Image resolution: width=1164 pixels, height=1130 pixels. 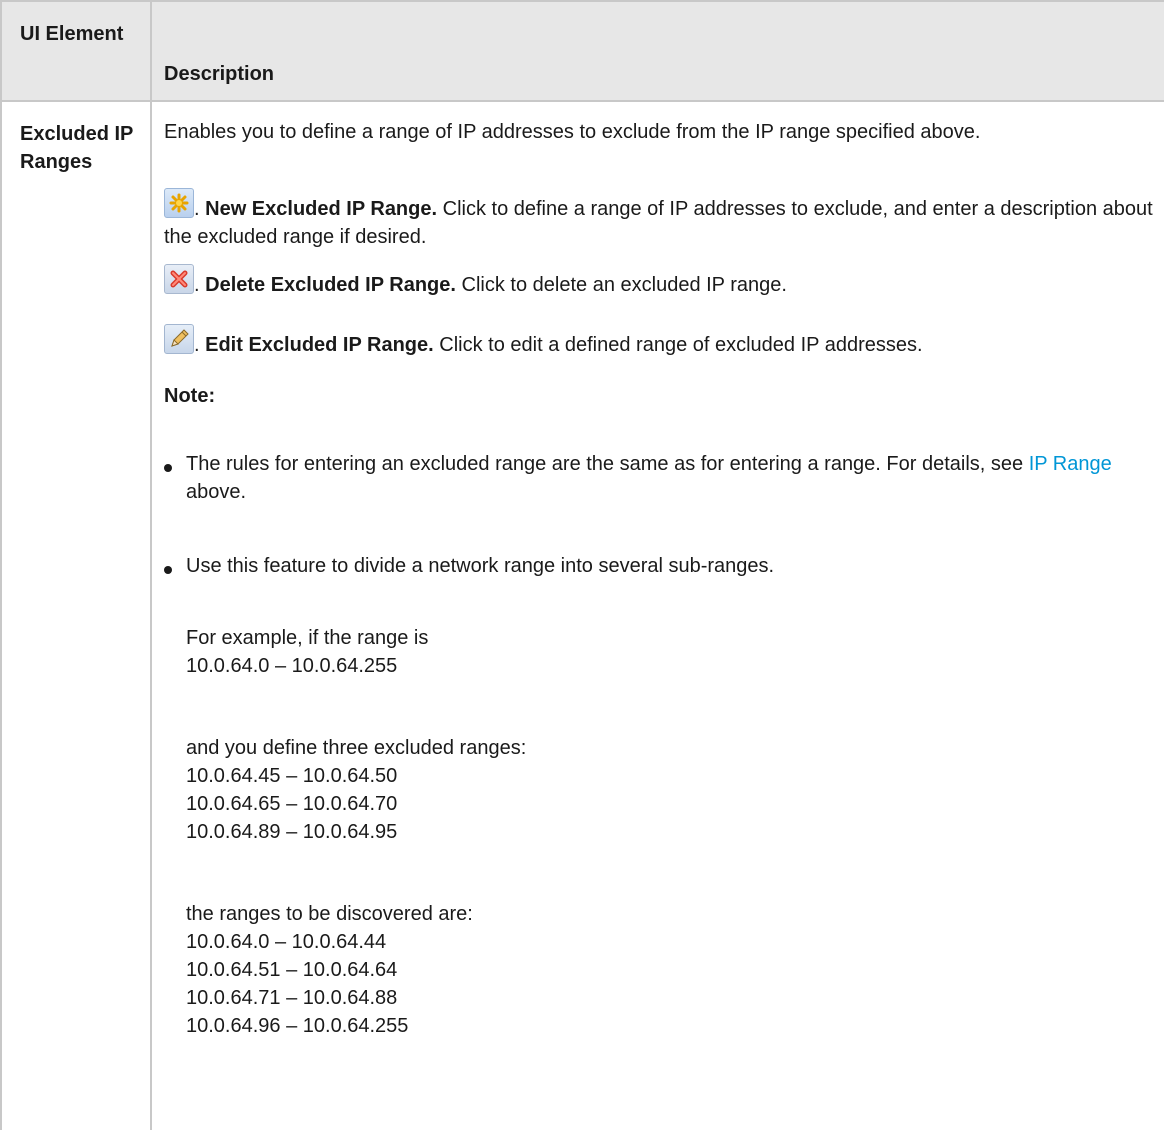 What do you see at coordinates (190, 396) in the screenshot?
I see `note-label: Note:` at bounding box center [190, 396].